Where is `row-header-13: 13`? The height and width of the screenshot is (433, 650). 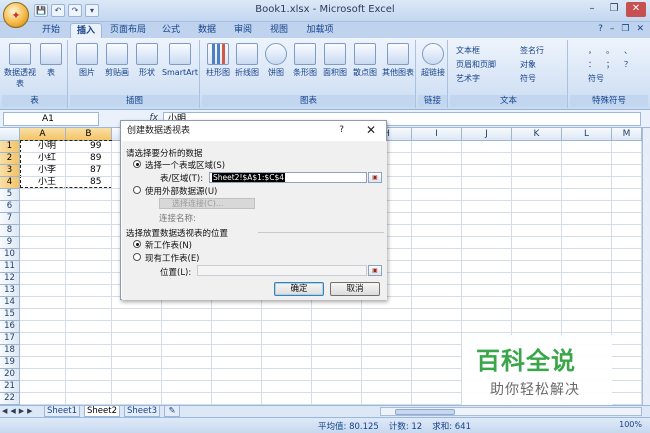 row-header-13: 13 is located at coordinates (10, 291).